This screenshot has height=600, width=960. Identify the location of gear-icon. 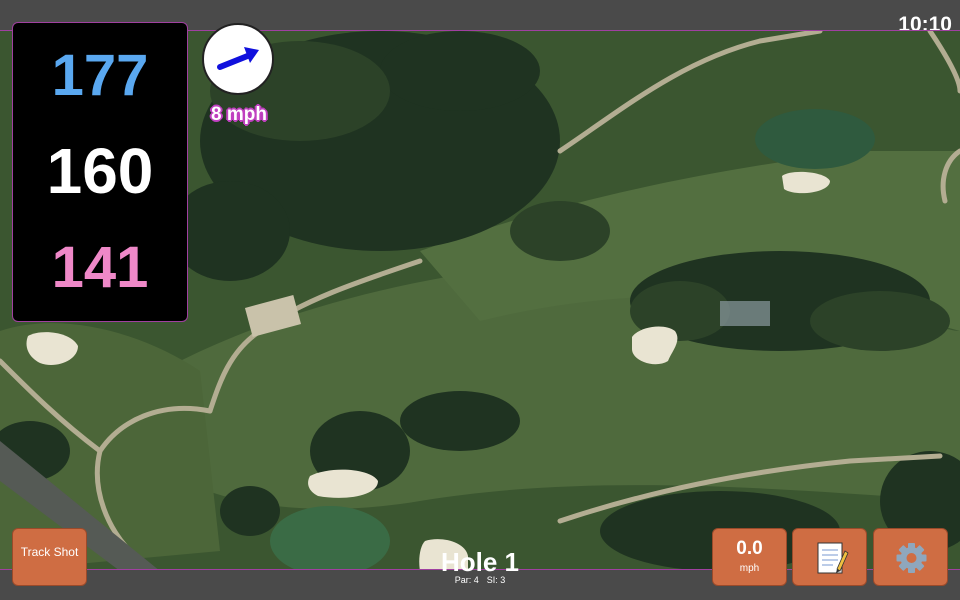
(911, 558).